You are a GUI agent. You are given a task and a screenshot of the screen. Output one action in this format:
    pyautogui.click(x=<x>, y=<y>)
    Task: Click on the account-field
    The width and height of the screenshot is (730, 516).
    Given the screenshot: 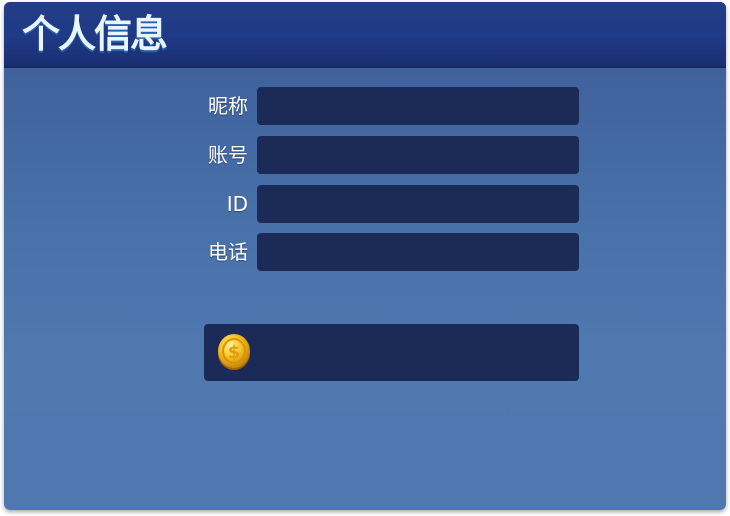 What is the action you would take?
    pyautogui.click(x=418, y=155)
    